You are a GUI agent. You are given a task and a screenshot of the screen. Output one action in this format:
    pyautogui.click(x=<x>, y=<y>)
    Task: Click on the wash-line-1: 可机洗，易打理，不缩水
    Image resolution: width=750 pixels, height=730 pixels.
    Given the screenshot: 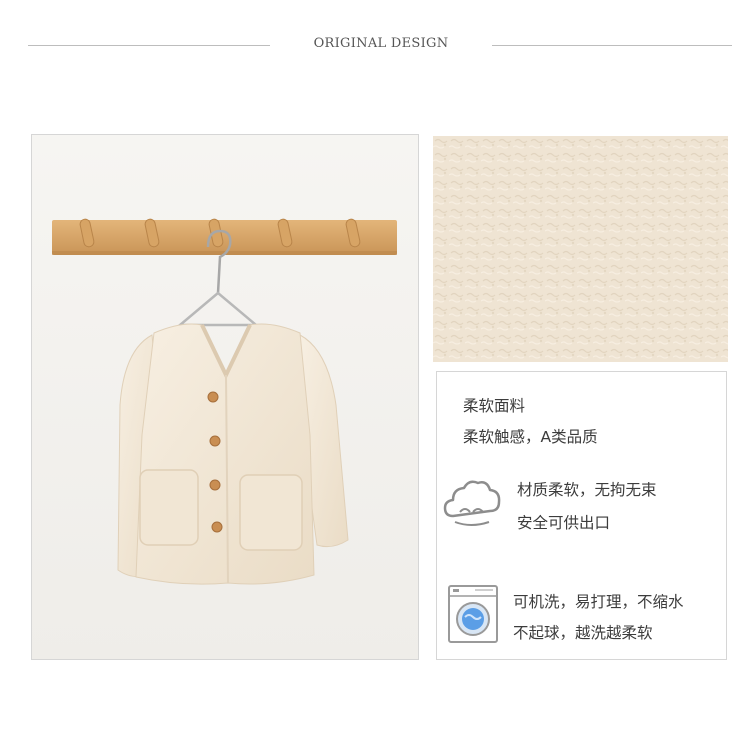 What is the action you would take?
    pyautogui.click(x=598, y=602)
    